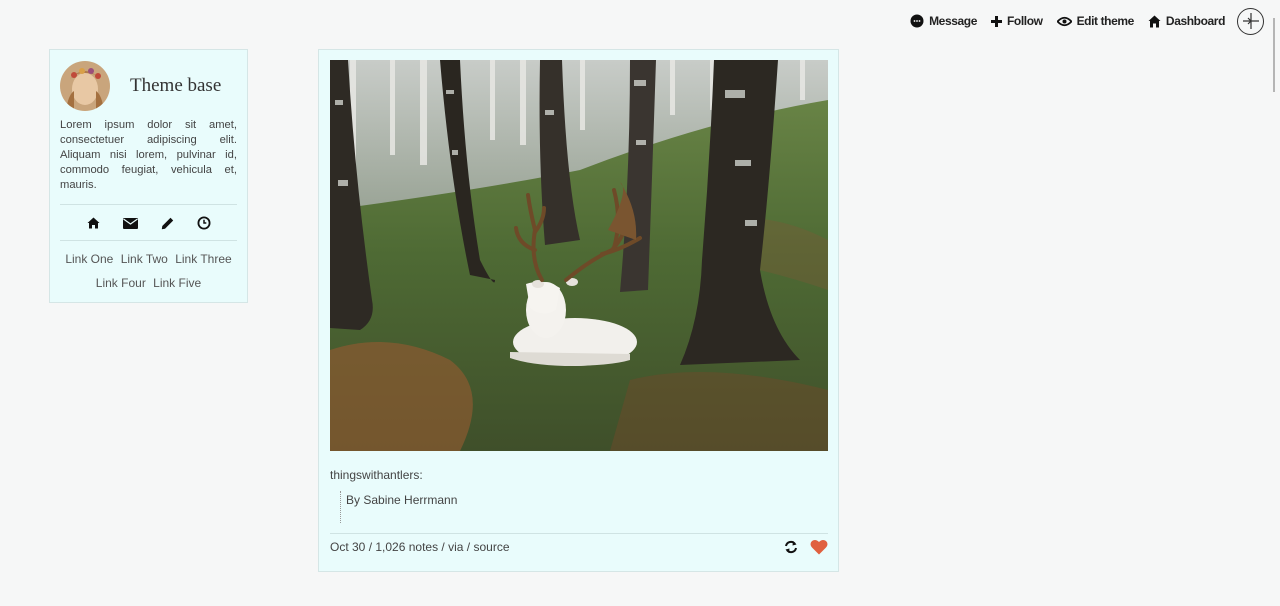  What do you see at coordinates (204, 223) in the screenshot?
I see `clock-icon` at bounding box center [204, 223].